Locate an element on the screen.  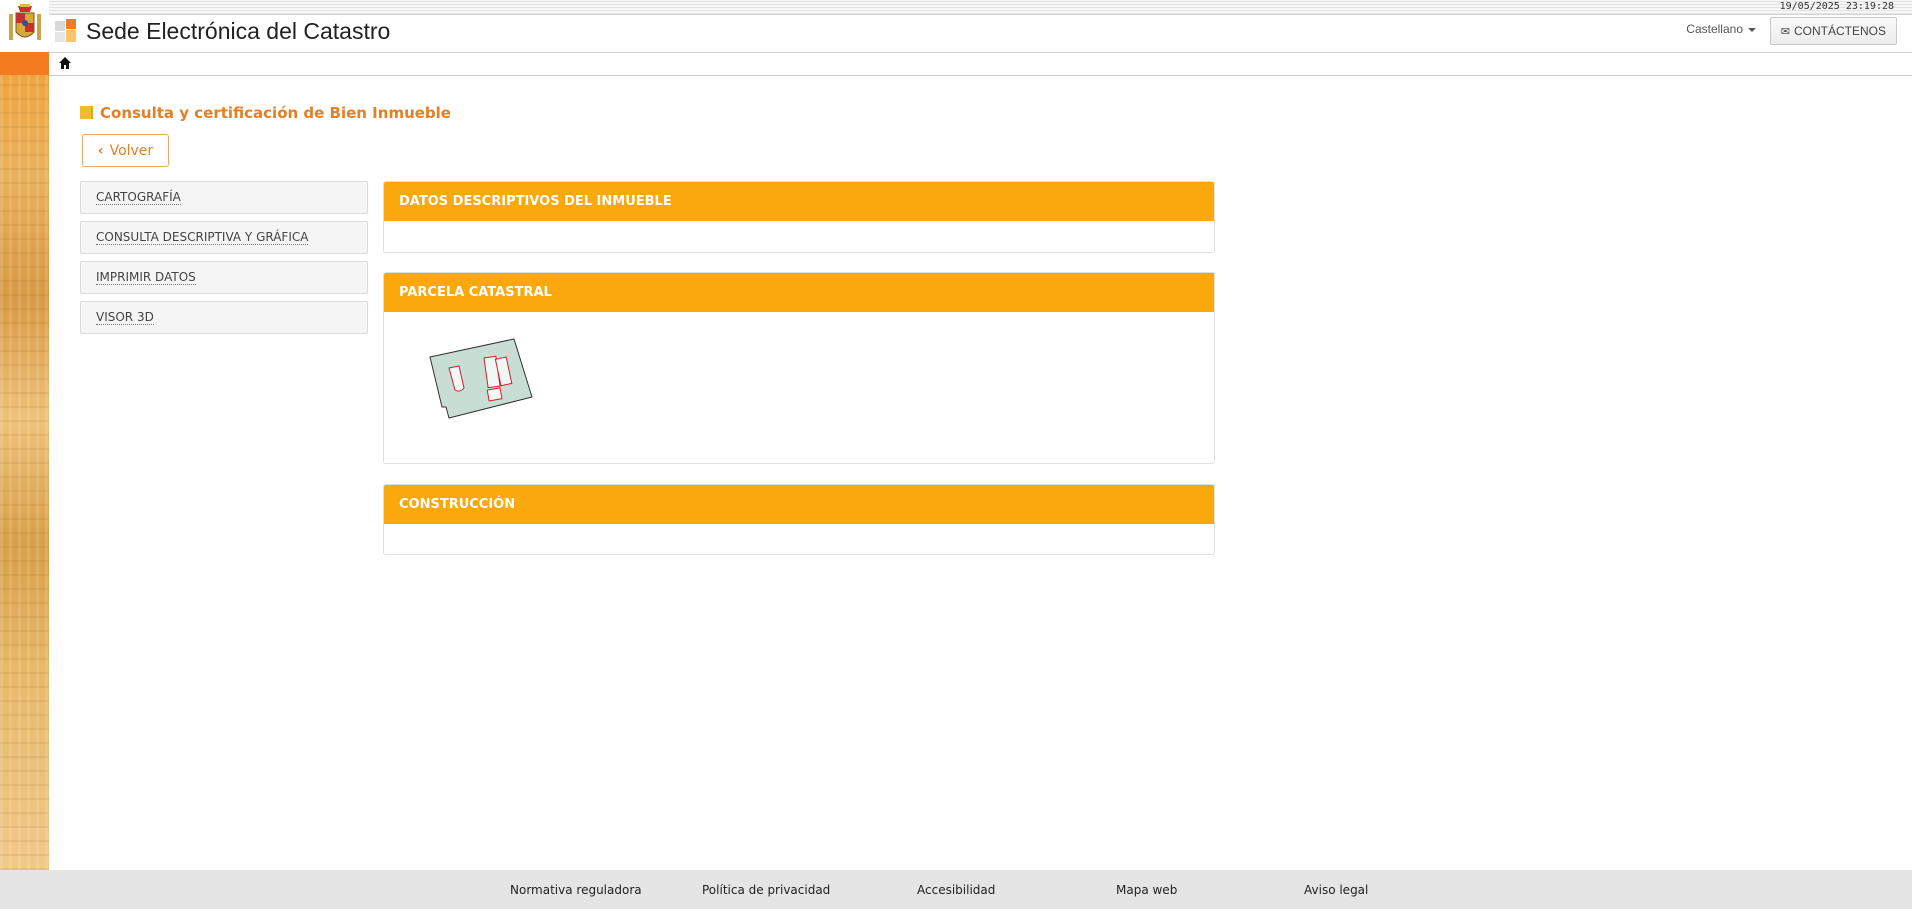
back-button: ‹ Volver is located at coordinates (125, 150).